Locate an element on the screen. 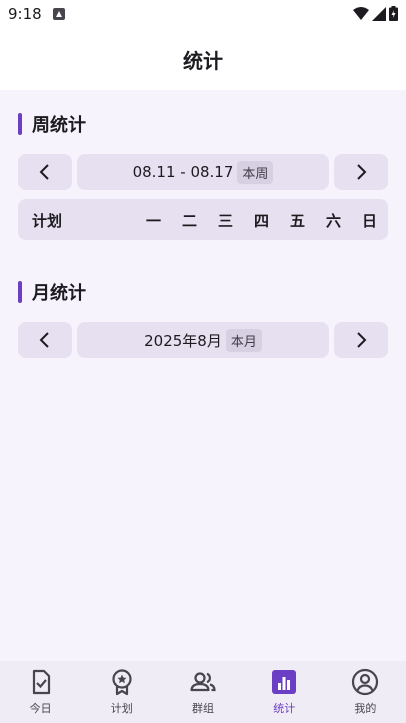 This screenshot has width=406, height=723. status-bar: 9:18 is located at coordinates (203, 14).